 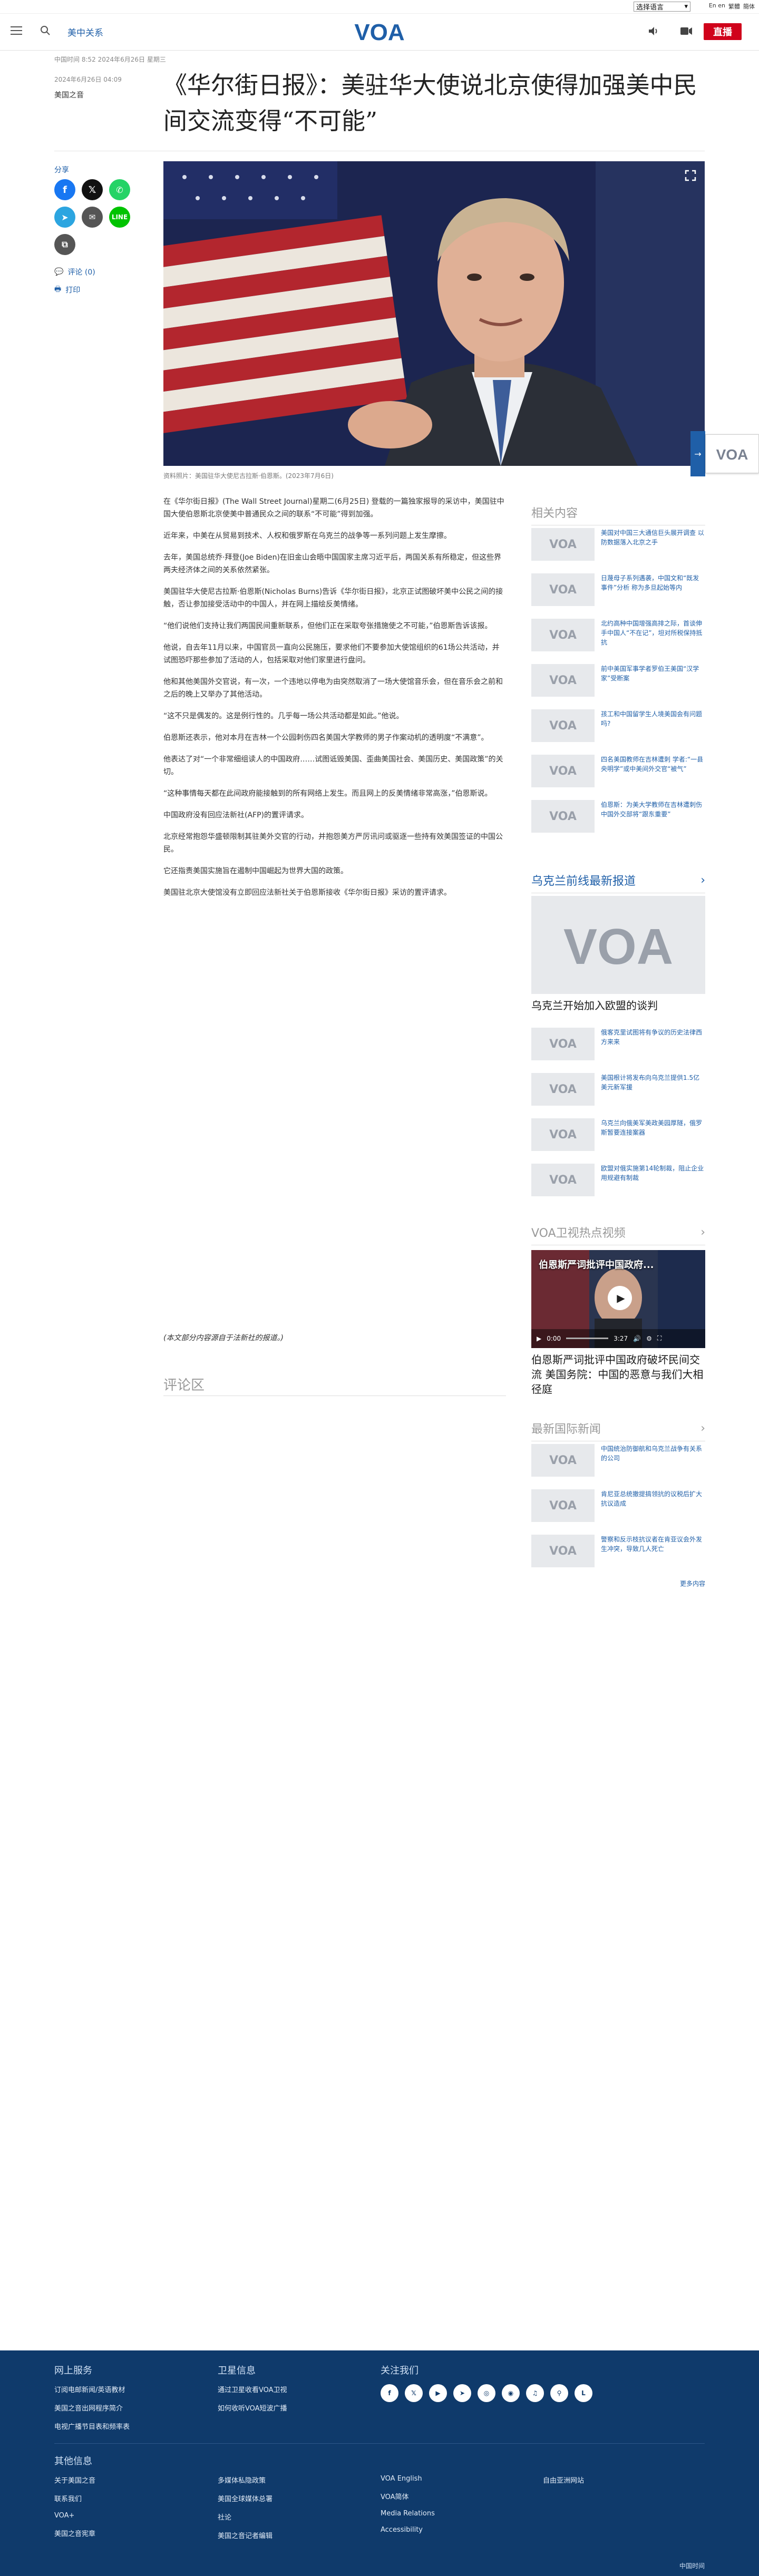 I want to click on footer-link: 通过卫星收看VOA卫视, so click(x=252, y=2389).